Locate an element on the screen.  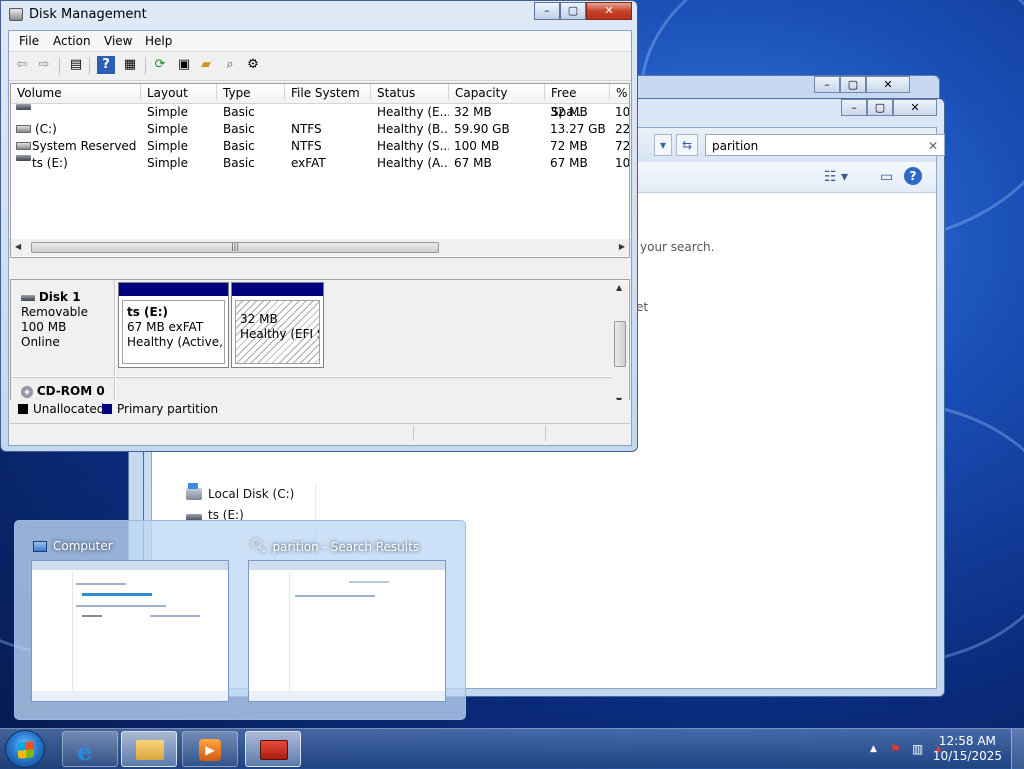
partition-status: Healthy (EFI Sy is located at coordinates (279, 334).